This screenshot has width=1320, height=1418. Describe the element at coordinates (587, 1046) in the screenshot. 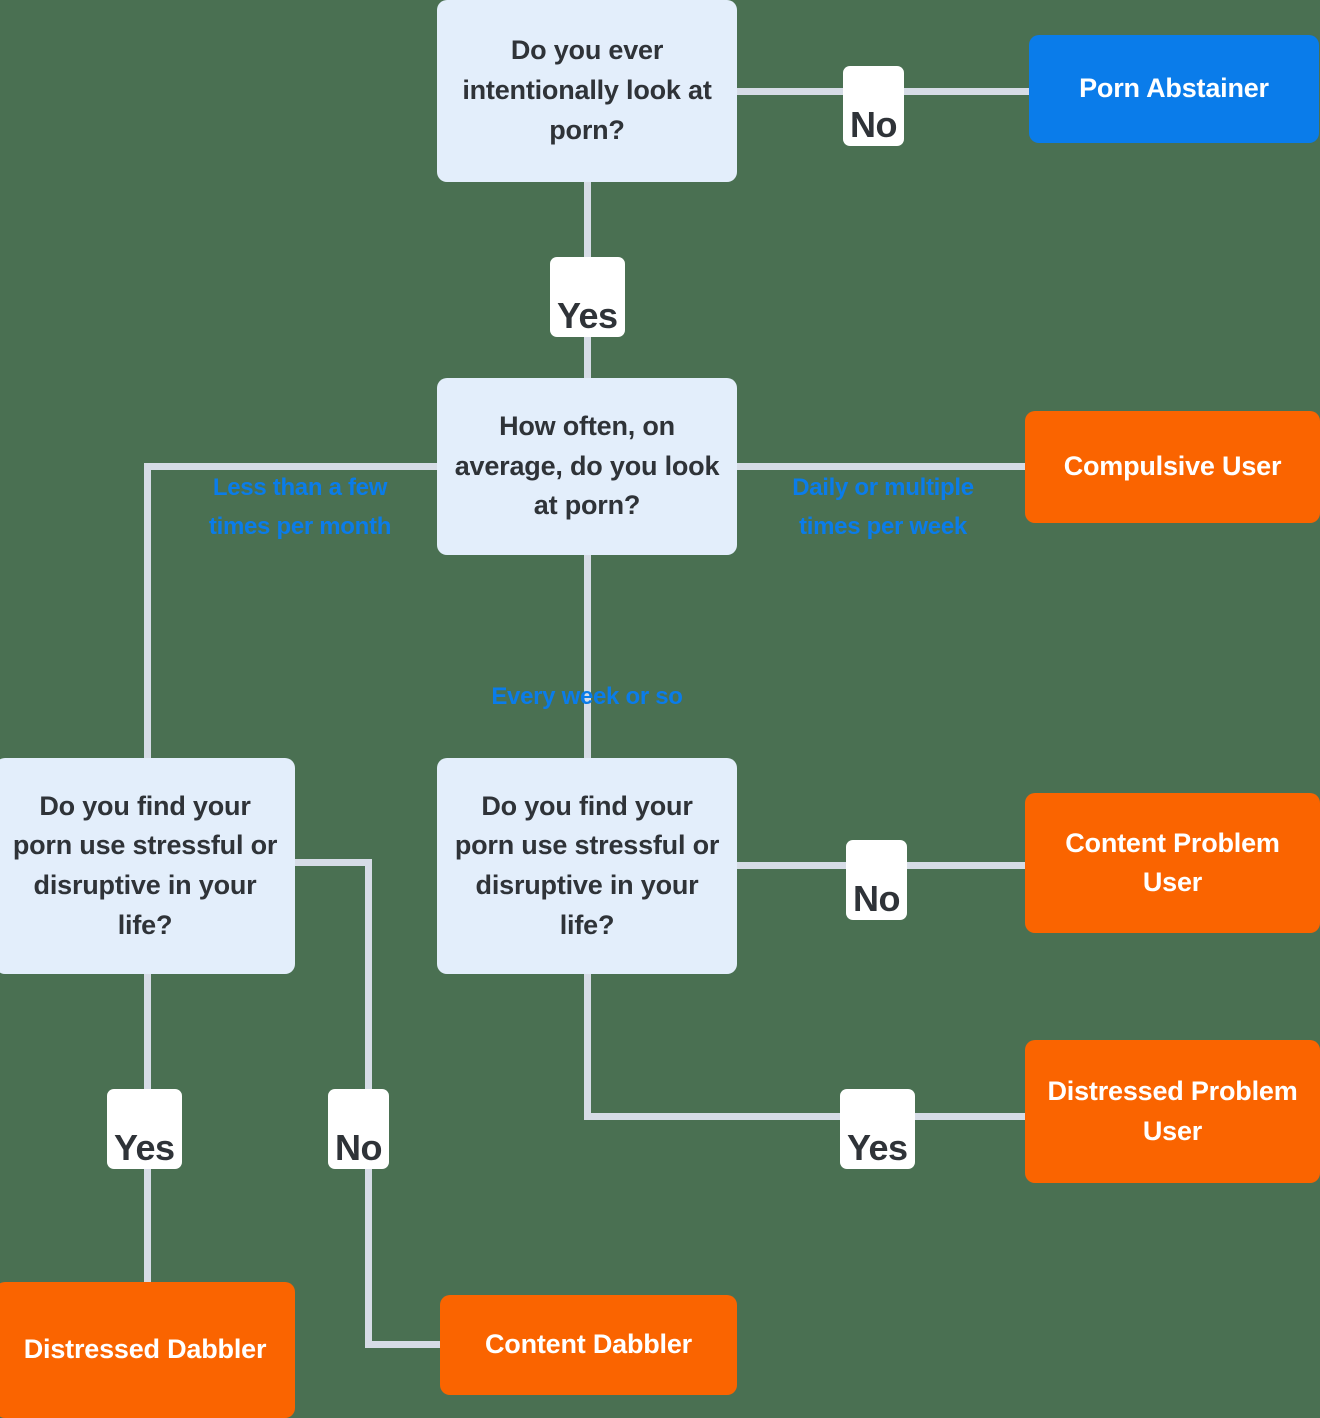

I see `connector-q4-to-distressed-problem-v` at that location.